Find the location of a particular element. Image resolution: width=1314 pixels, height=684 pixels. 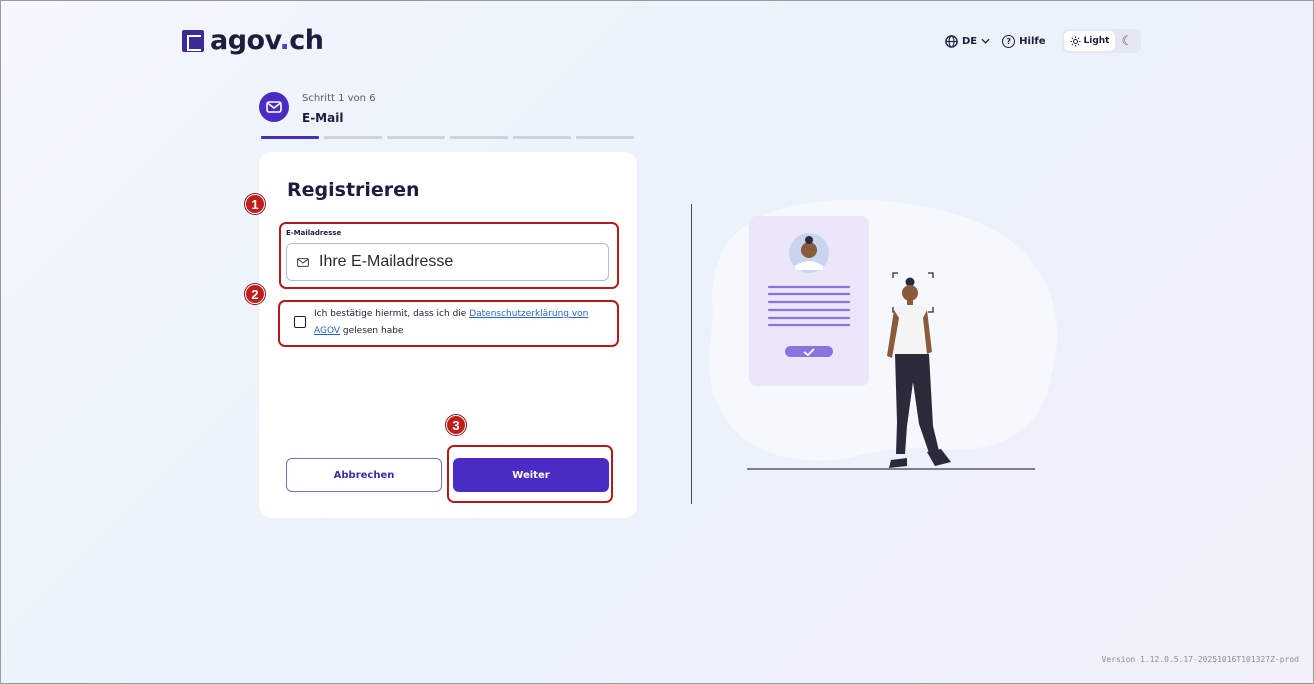

envelope-step-icon is located at coordinates (274, 107).